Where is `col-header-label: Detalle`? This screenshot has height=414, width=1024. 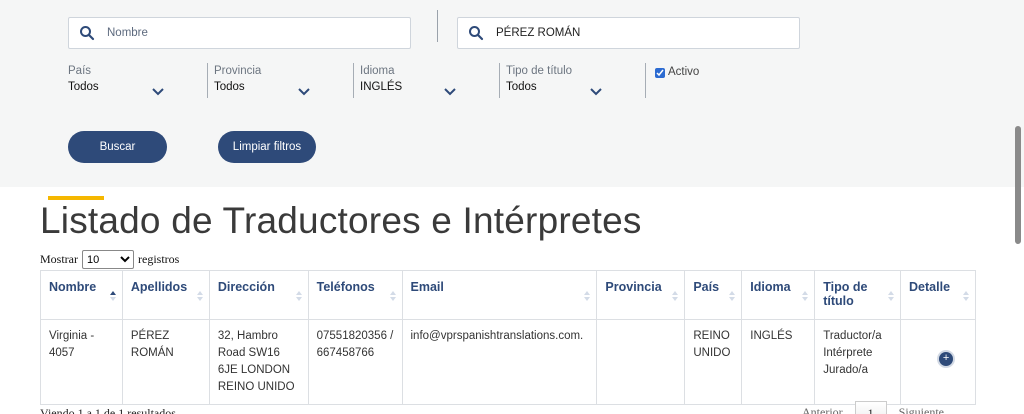
col-header-label: Detalle is located at coordinates (930, 287).